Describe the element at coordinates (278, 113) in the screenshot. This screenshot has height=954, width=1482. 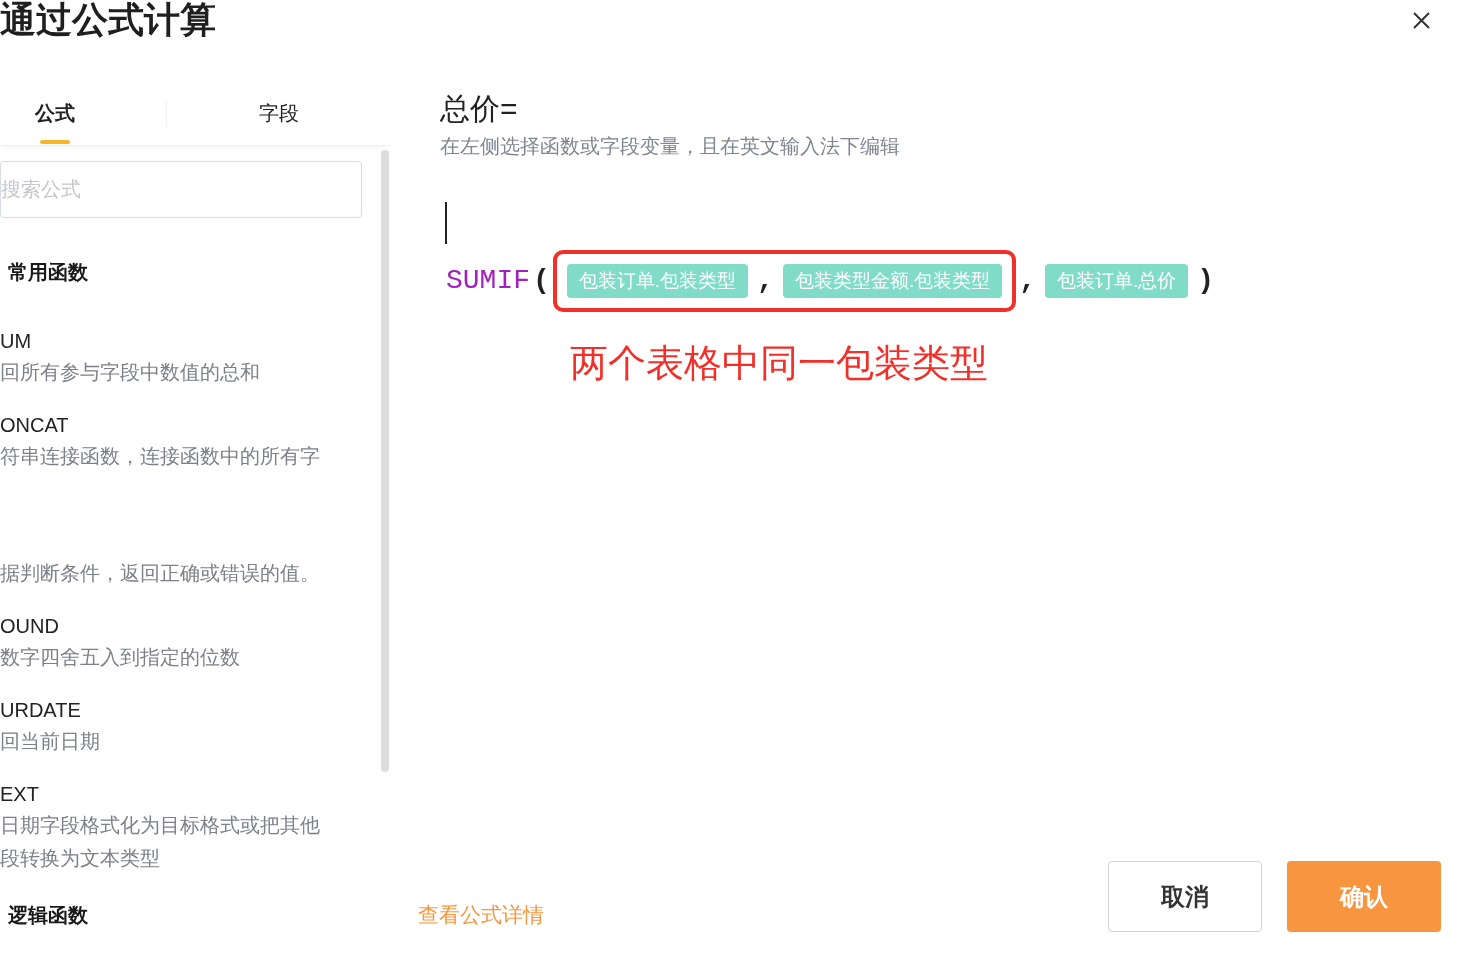
I see `tab: 字段` at that location.